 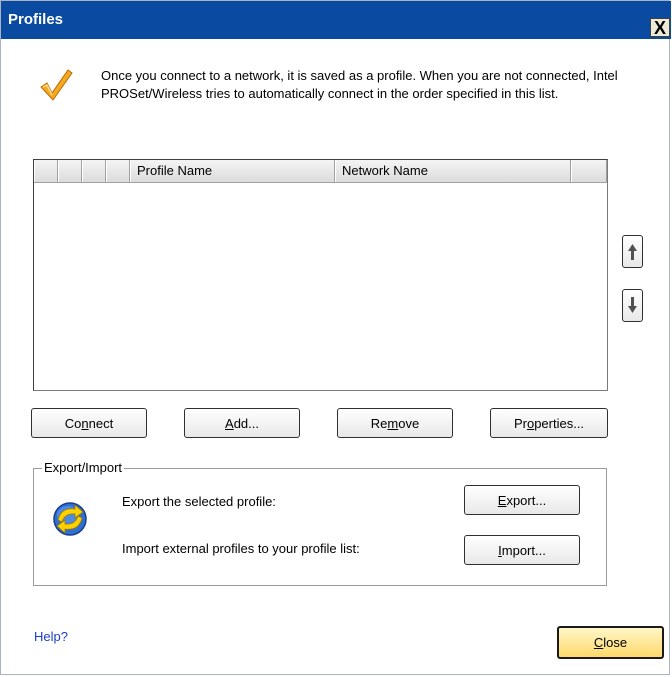 I want to click on remove-label-b: ove, so click(x=409, y=423).